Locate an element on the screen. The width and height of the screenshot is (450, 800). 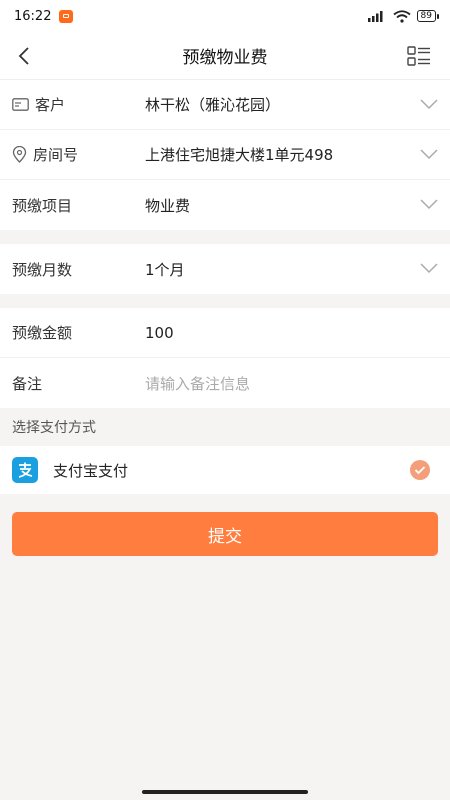
customer-value: 林干松（雅沁花园） is located at coordinates (213, 105).